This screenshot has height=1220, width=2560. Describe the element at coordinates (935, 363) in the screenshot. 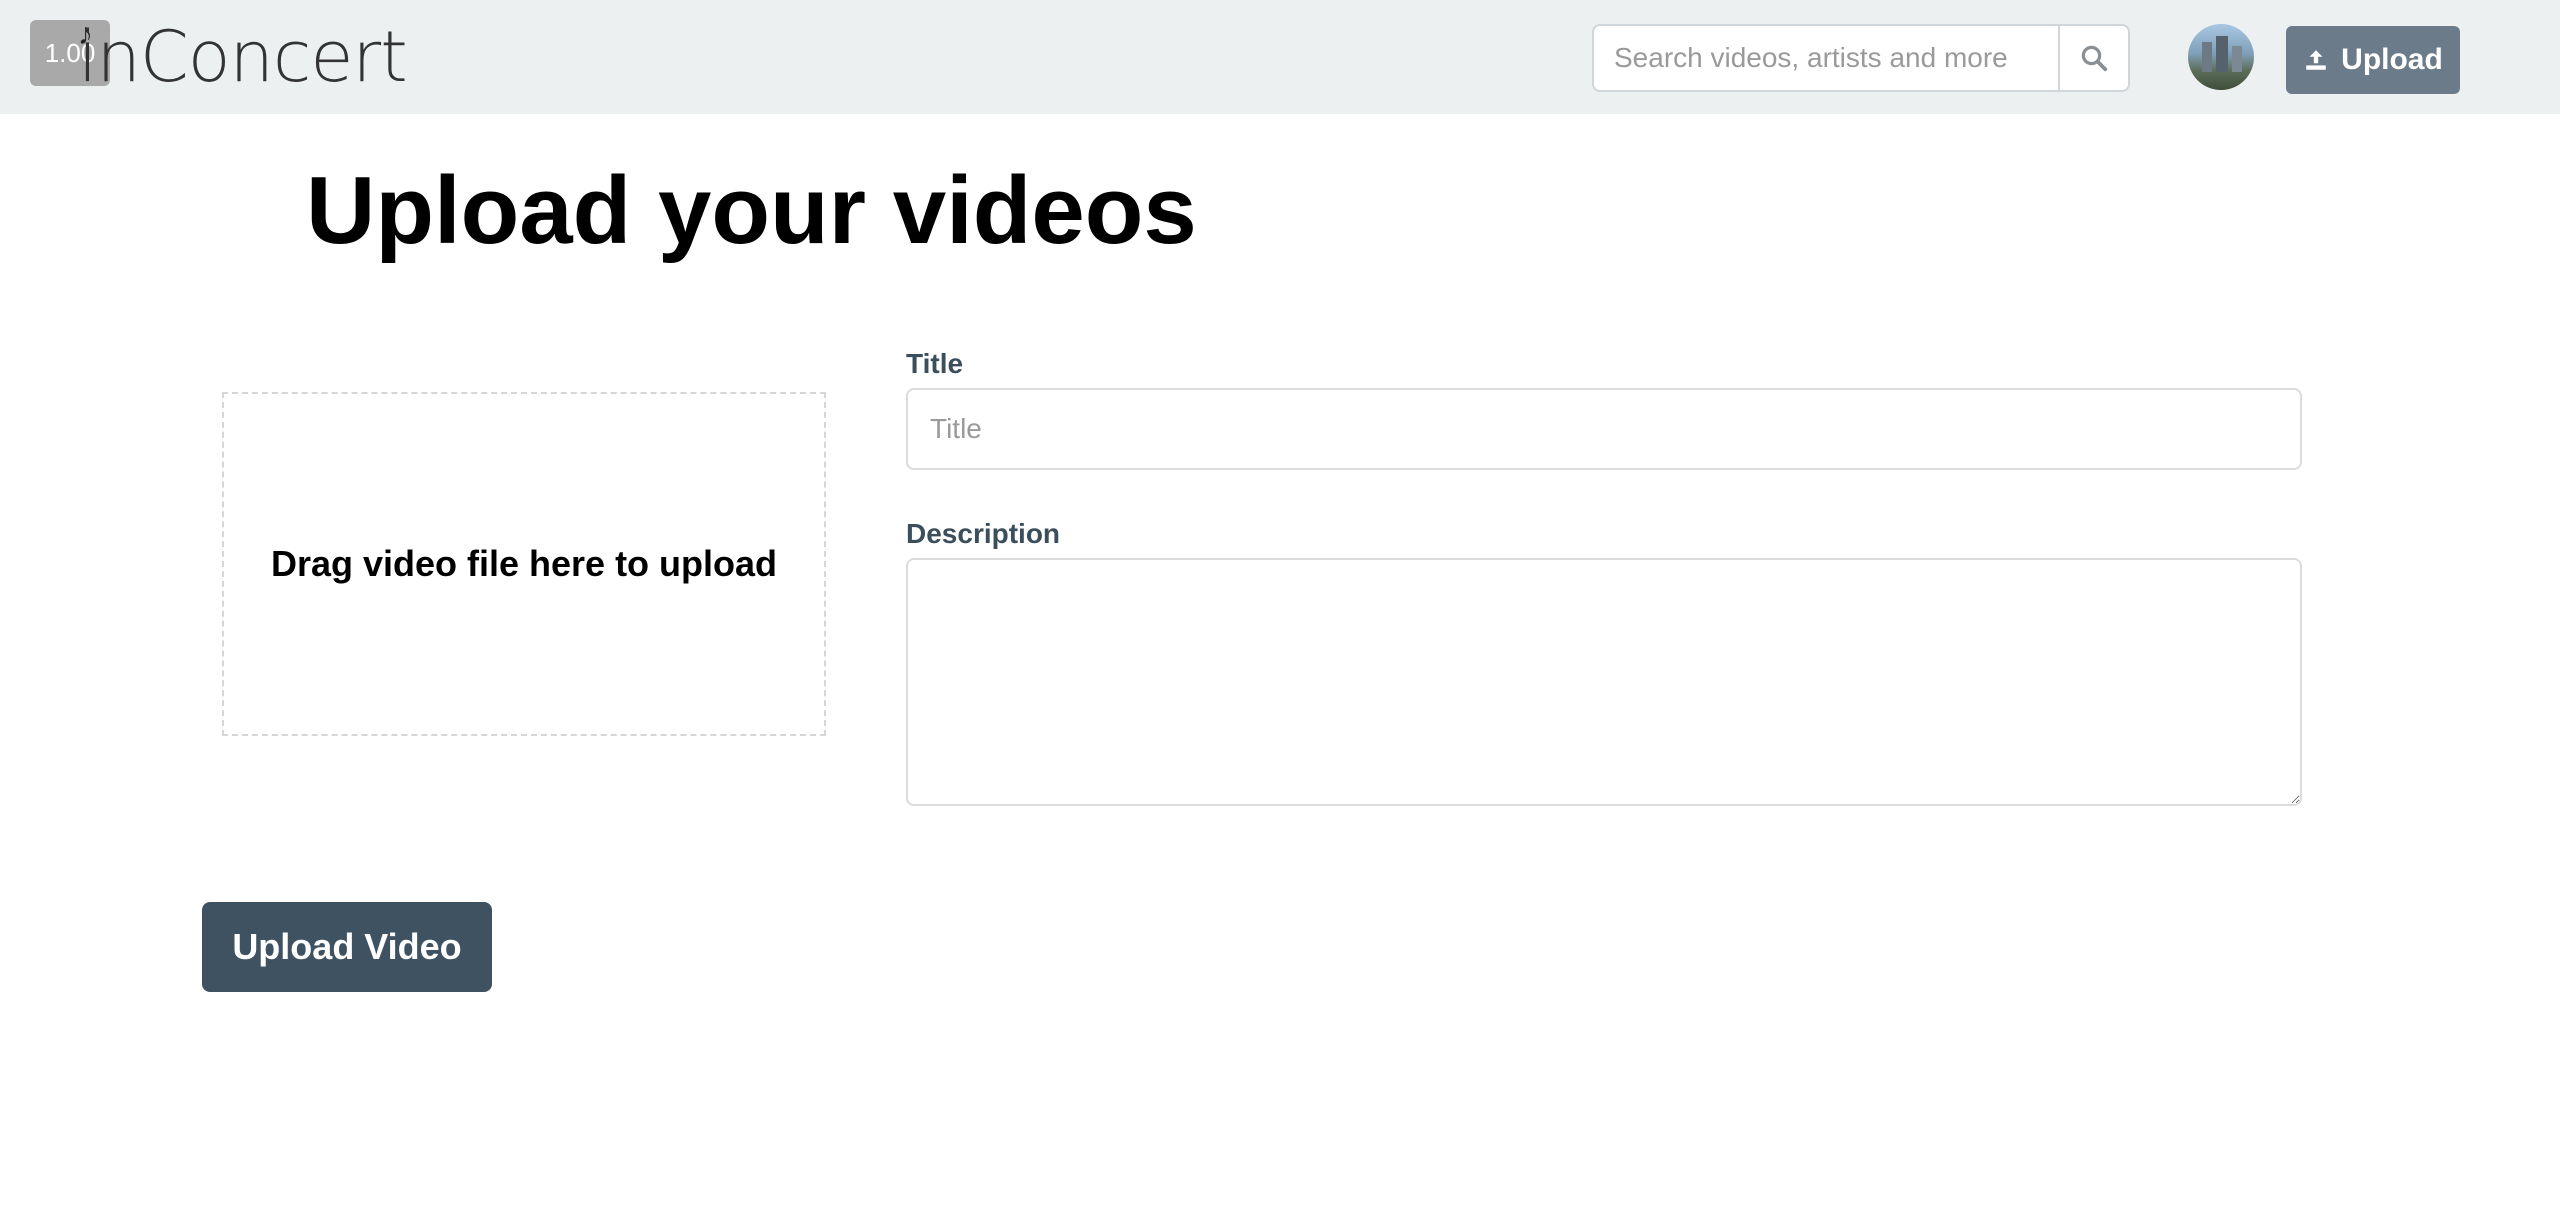

I see `title-label: Title` at that location.